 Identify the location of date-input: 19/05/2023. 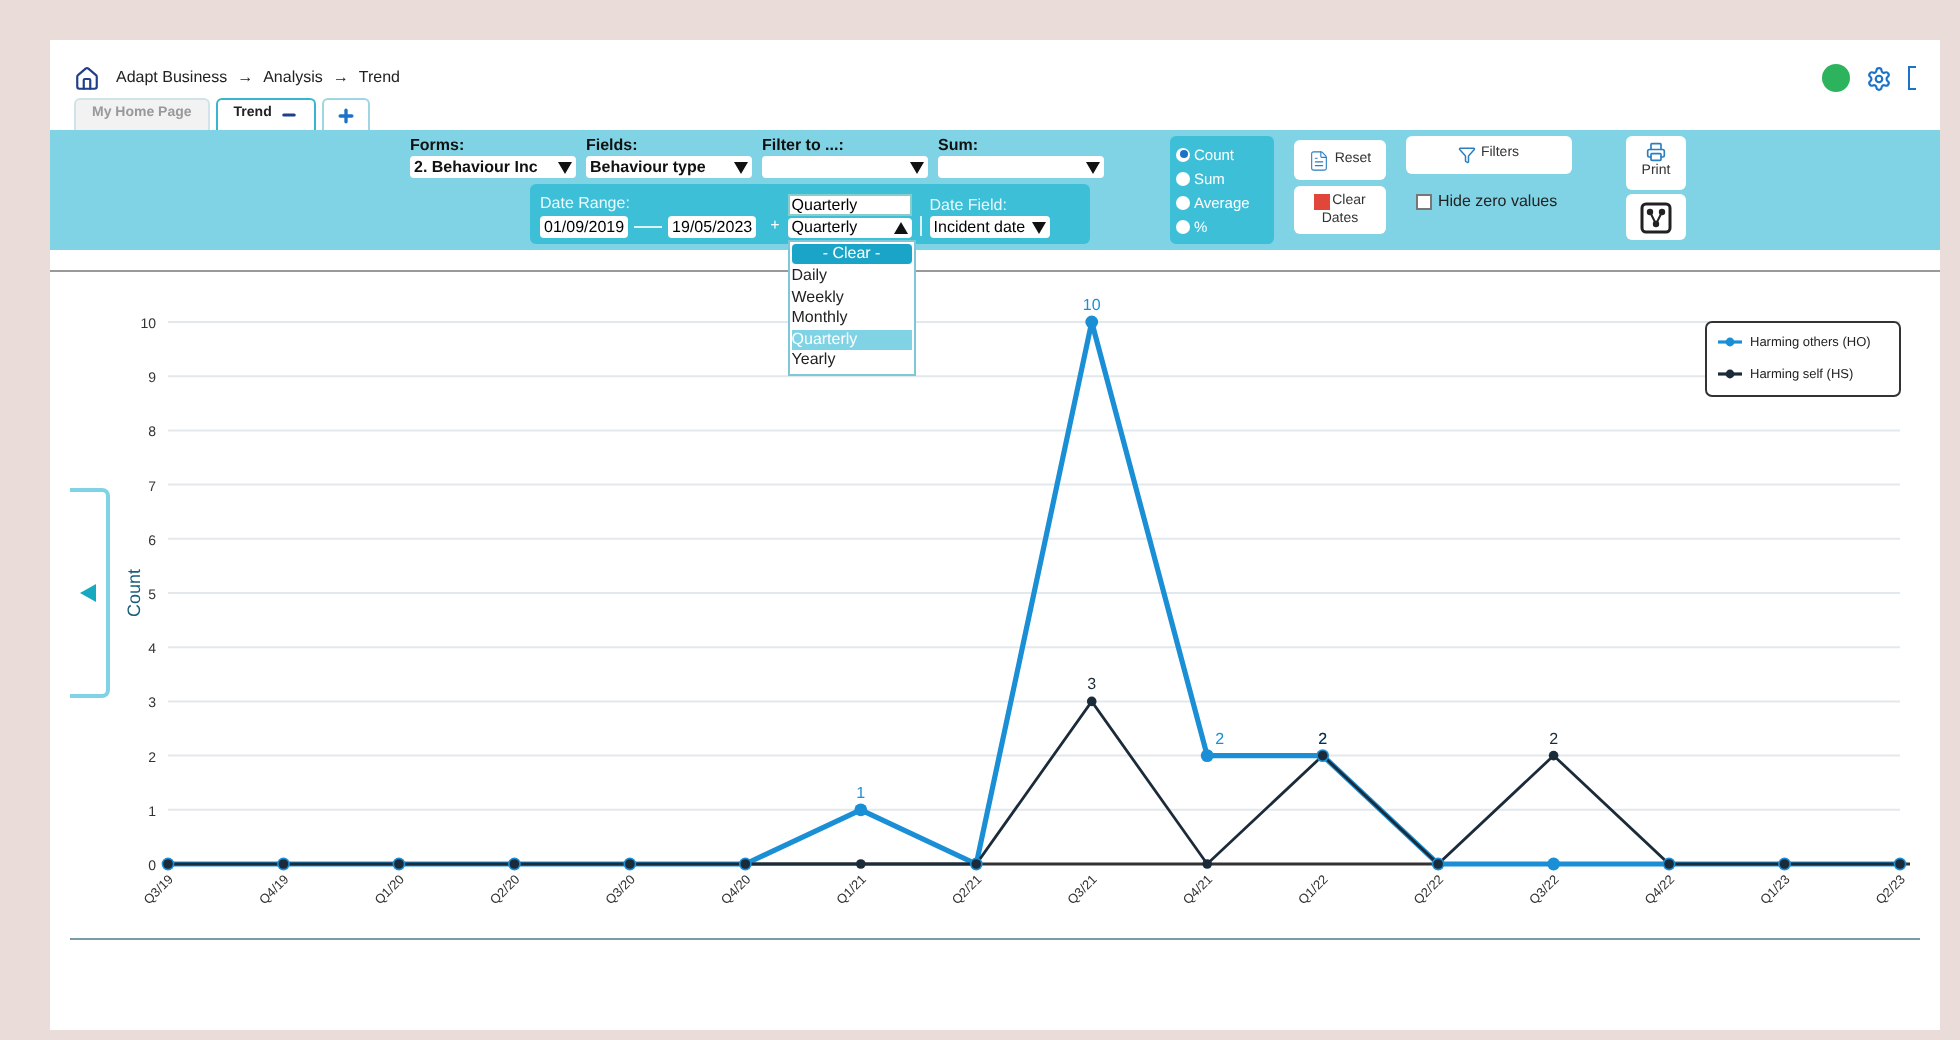
(712, 226).